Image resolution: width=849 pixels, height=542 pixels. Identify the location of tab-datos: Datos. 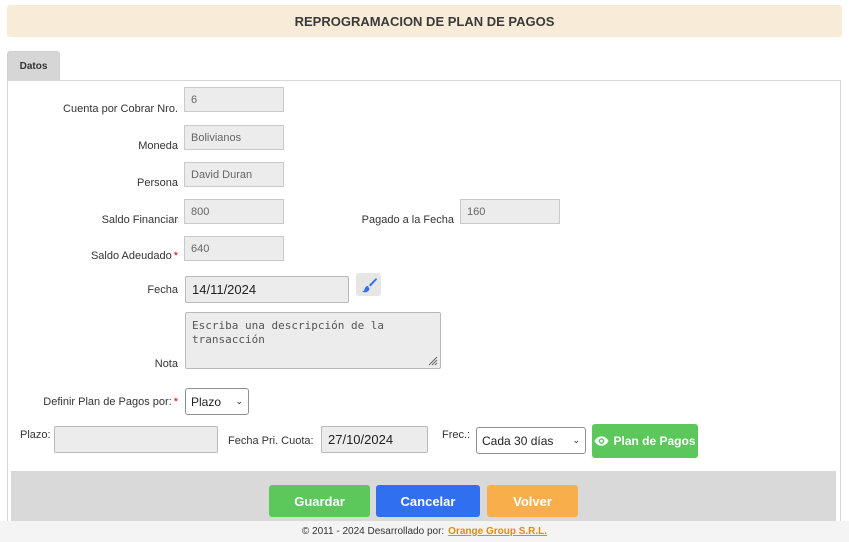
(33, 66).